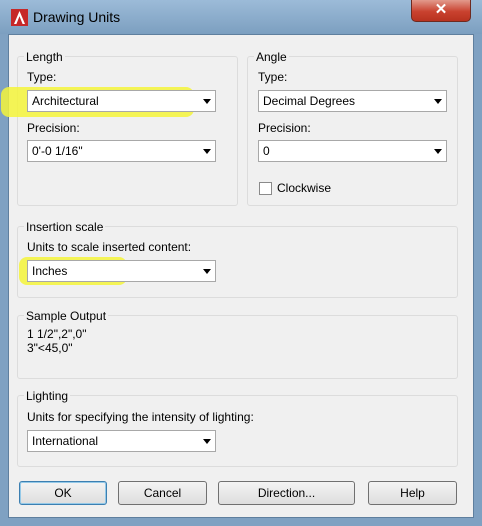 The height and width of the screenshot is (526, 482). I want to click on close-icon: ✕, so click(441, 9).